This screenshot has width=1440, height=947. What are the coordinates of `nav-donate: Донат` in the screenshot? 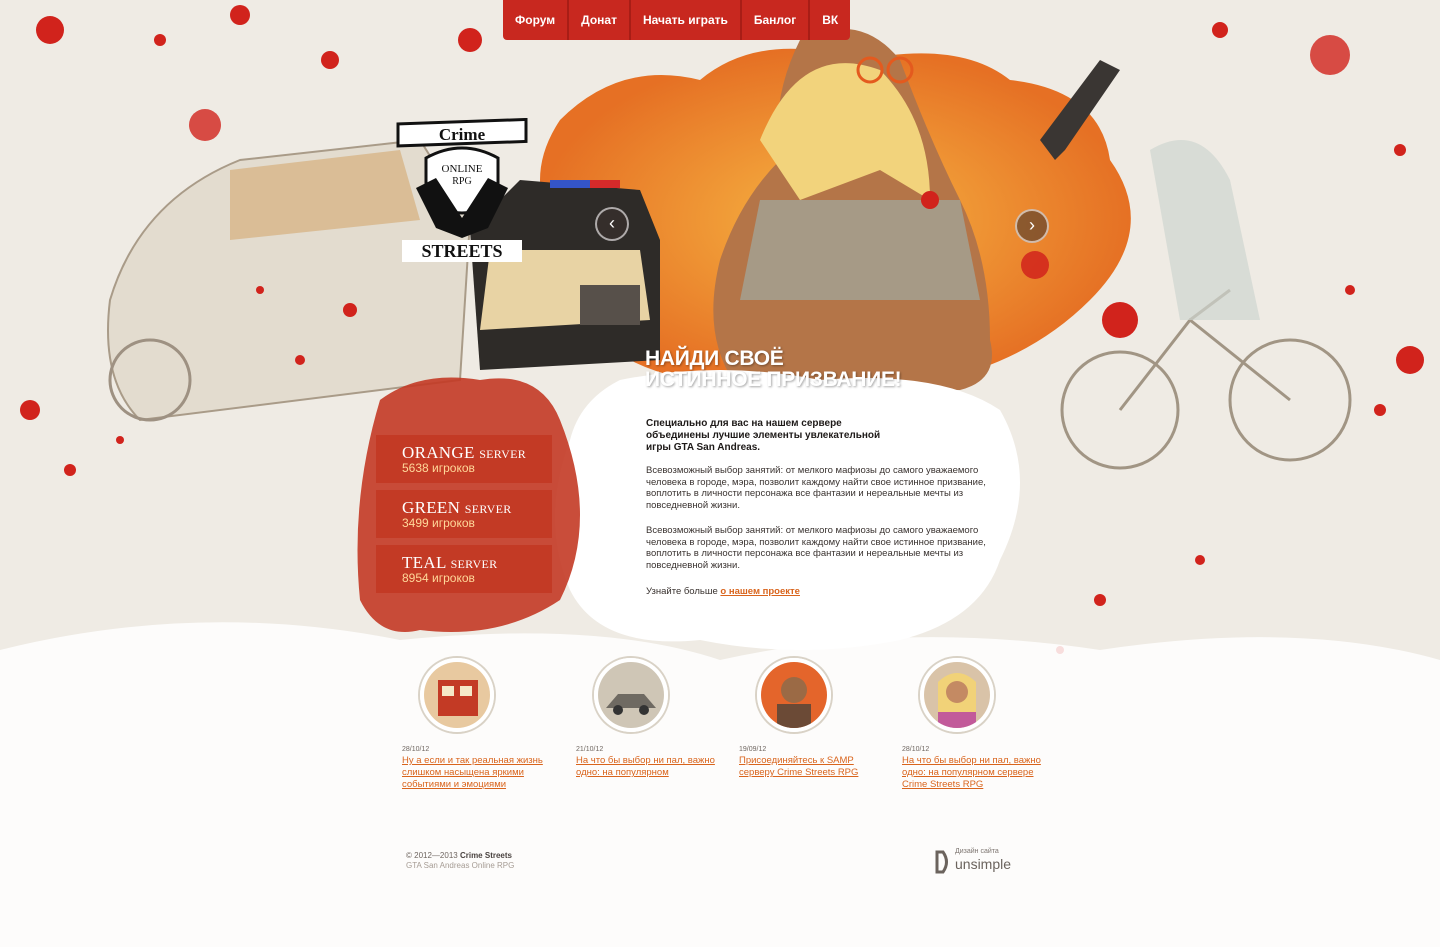 It's located at (600, 20).